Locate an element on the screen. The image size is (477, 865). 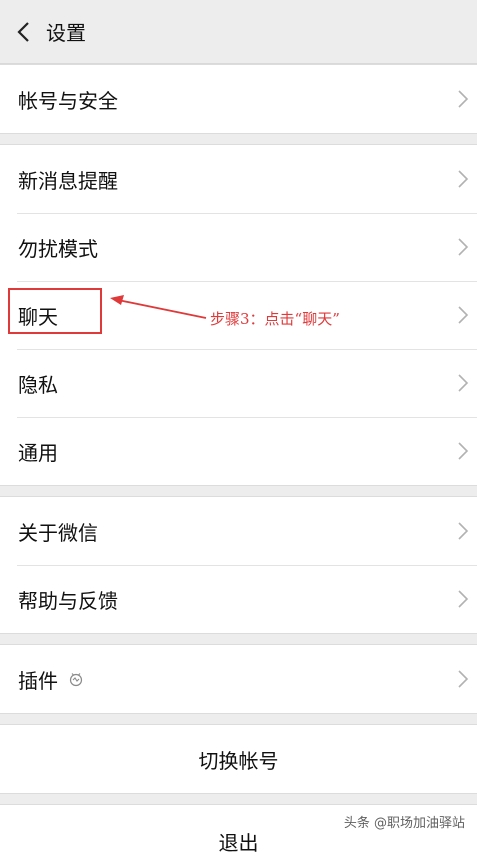
switch-account-button: 切换帐号 is located at coordinates (238, 759).